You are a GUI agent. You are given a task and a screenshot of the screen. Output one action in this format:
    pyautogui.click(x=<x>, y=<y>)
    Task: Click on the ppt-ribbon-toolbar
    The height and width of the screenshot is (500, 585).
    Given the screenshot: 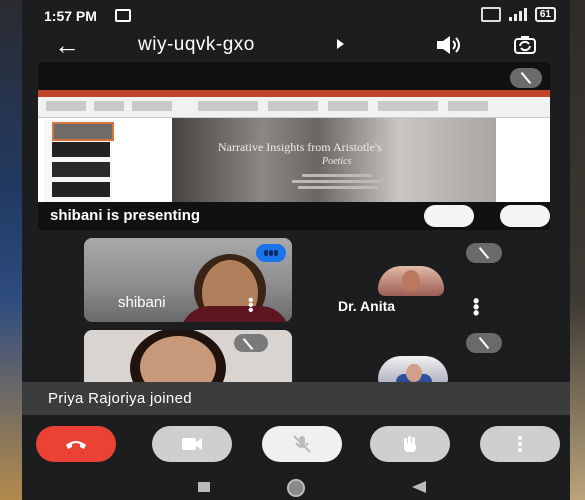 What is the action you would take?
    pyautogui.click(x=294, y=107)
    